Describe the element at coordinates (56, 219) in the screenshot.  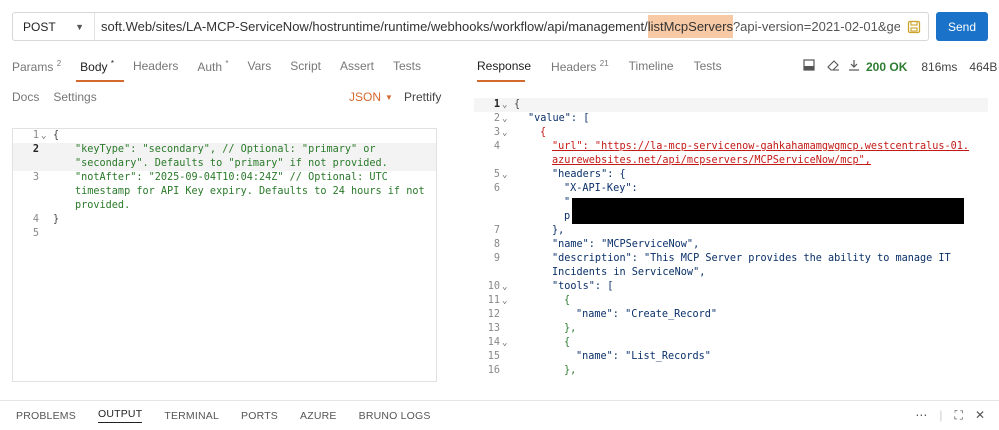
I see `code-text: }` at that location.